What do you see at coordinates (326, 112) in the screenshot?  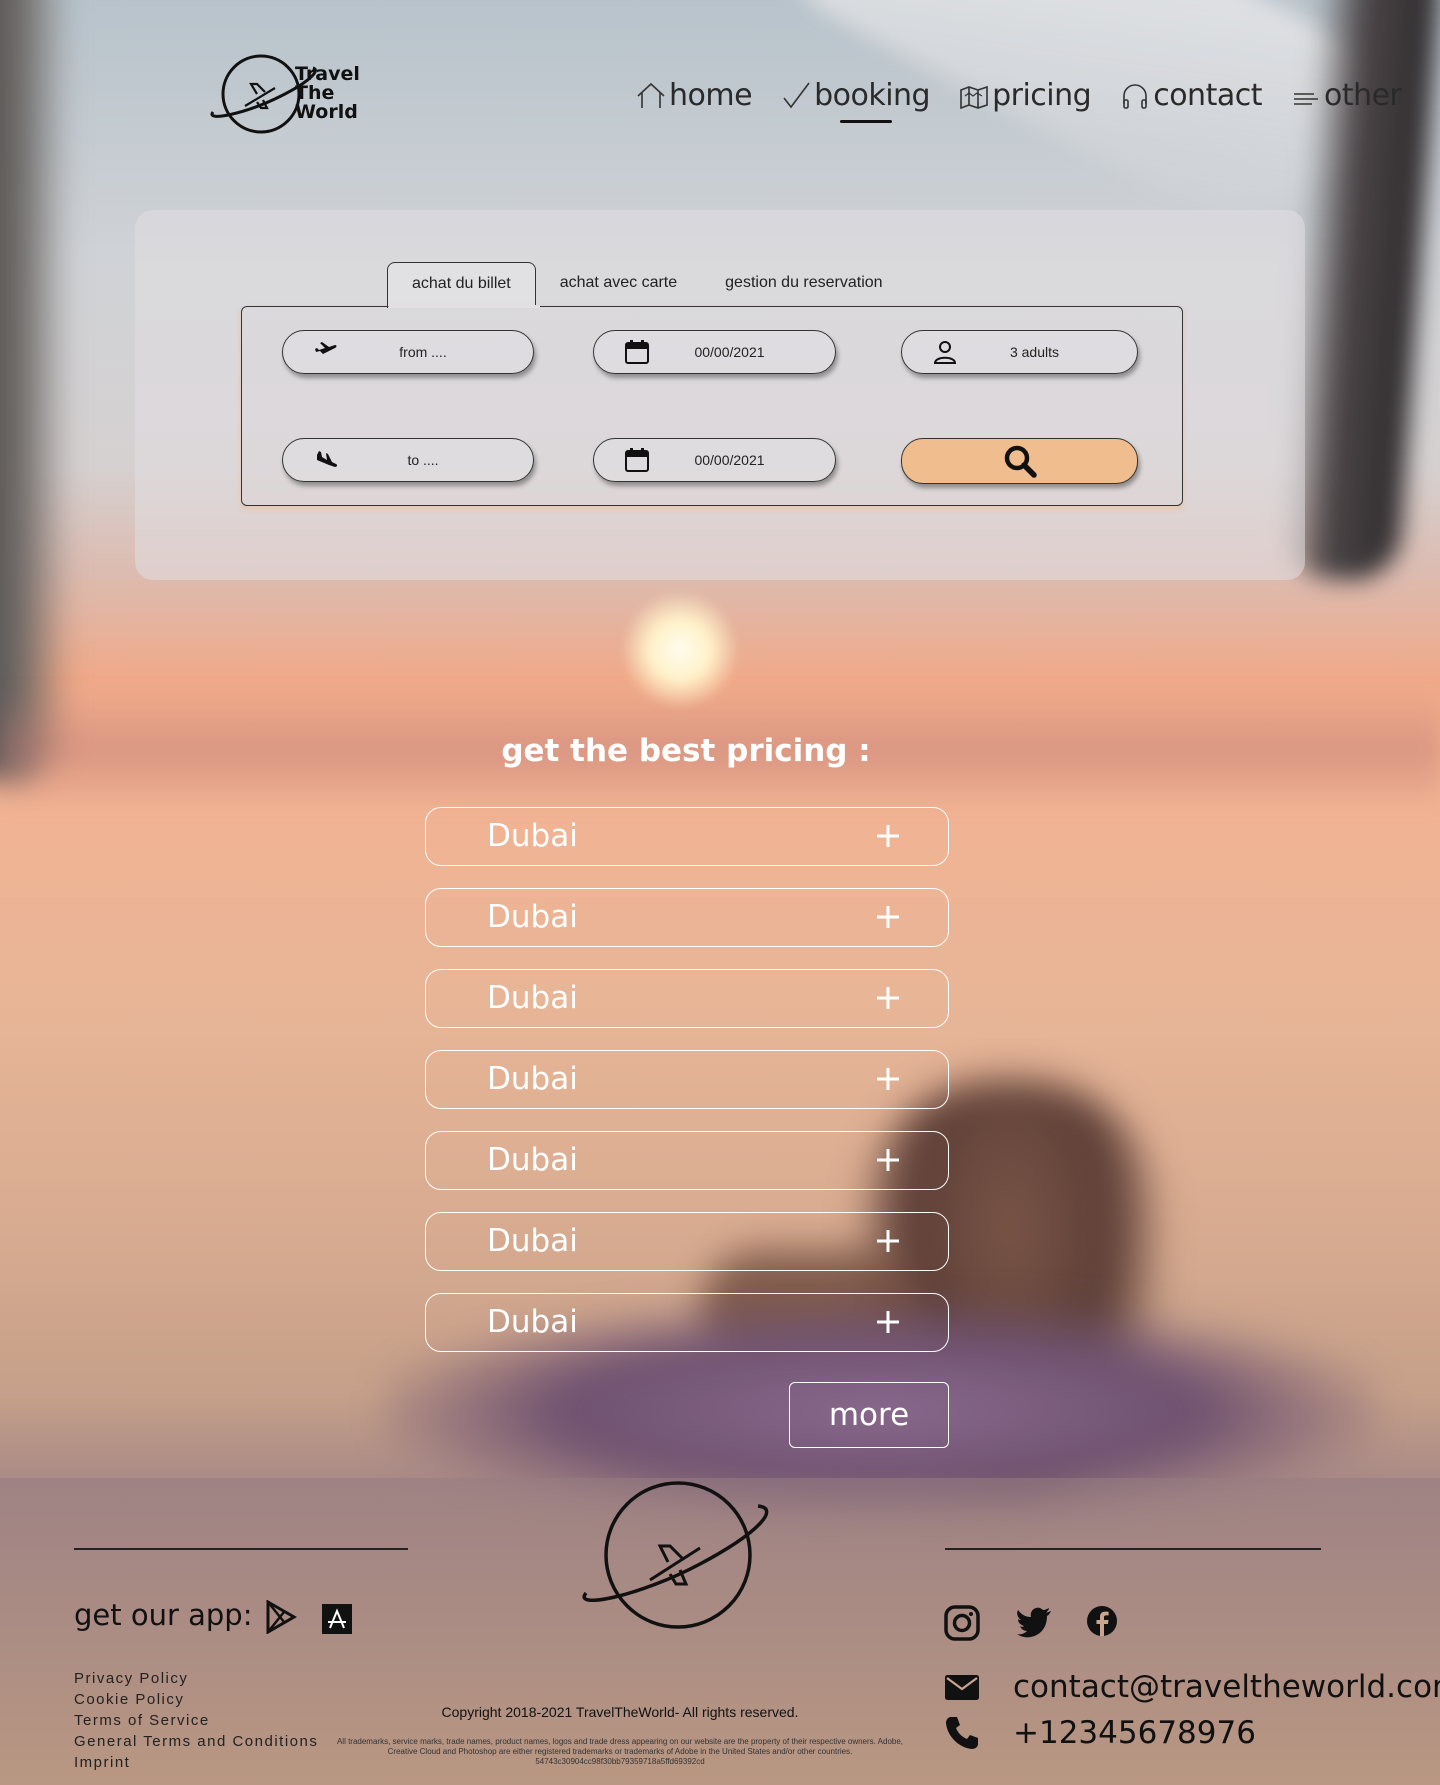 I see `brand-line-3: World` at bounding box center [326, 112].